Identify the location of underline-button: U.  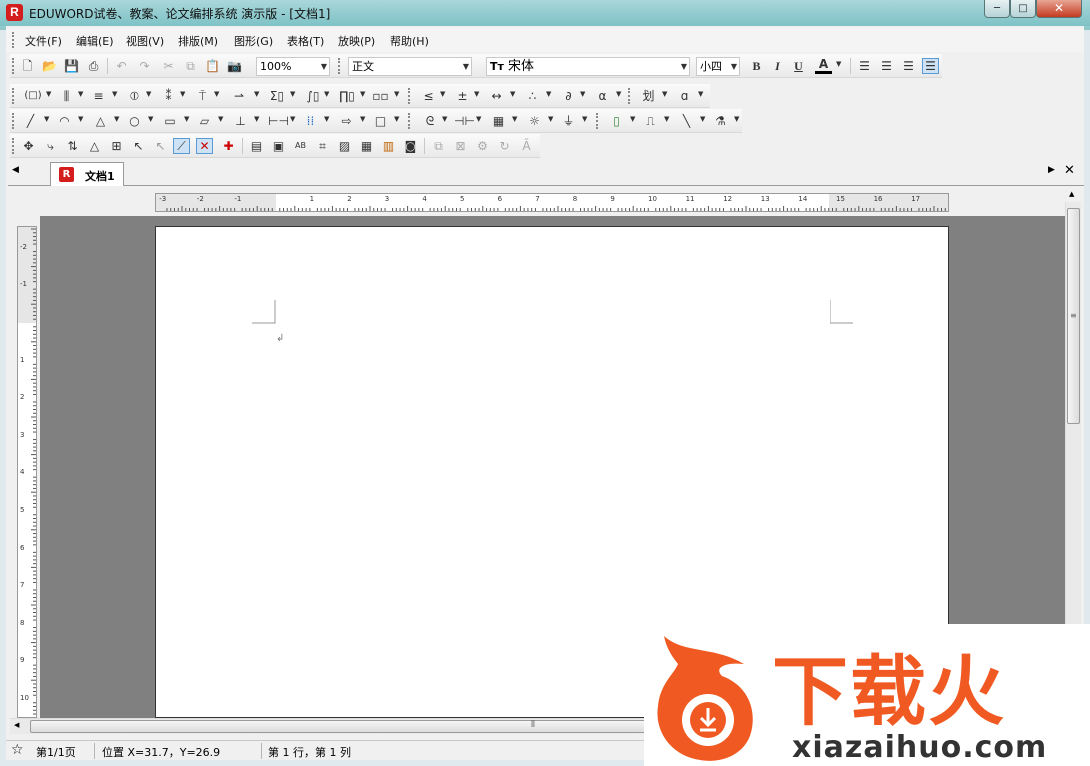
(798, 66).